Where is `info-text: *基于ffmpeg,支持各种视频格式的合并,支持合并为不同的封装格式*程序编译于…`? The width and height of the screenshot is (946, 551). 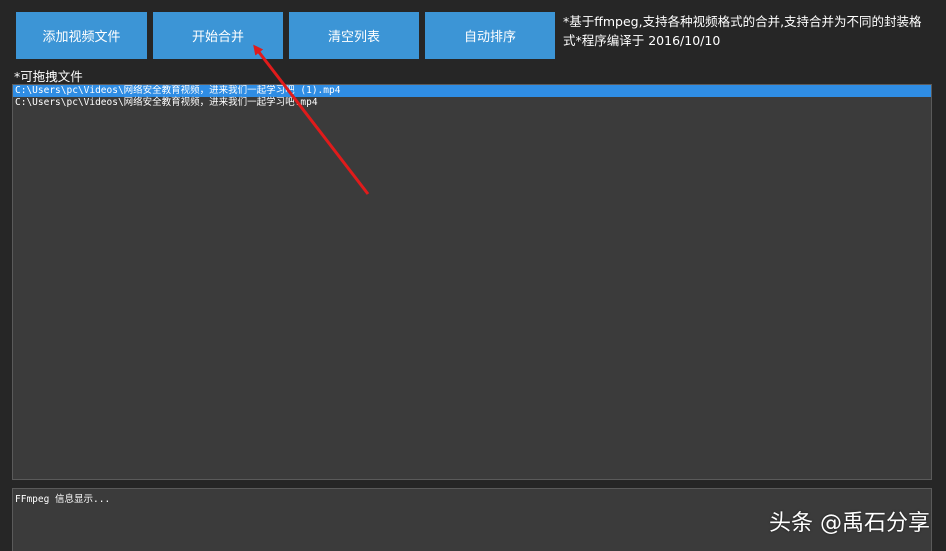 info-text: *基于ffmpeg,支持各种视频格式的合并,支持合并为不同的封装格式*程序编译于… is located at coordinates (742, 31).